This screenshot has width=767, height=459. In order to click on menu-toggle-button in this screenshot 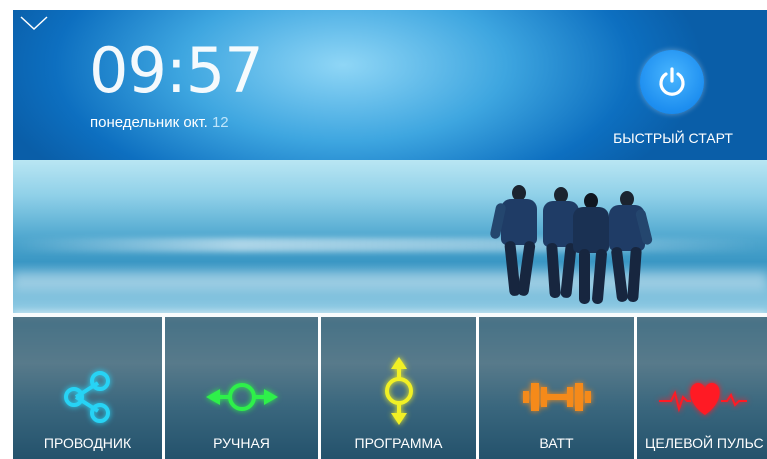, I will do `click(34, 23)`.